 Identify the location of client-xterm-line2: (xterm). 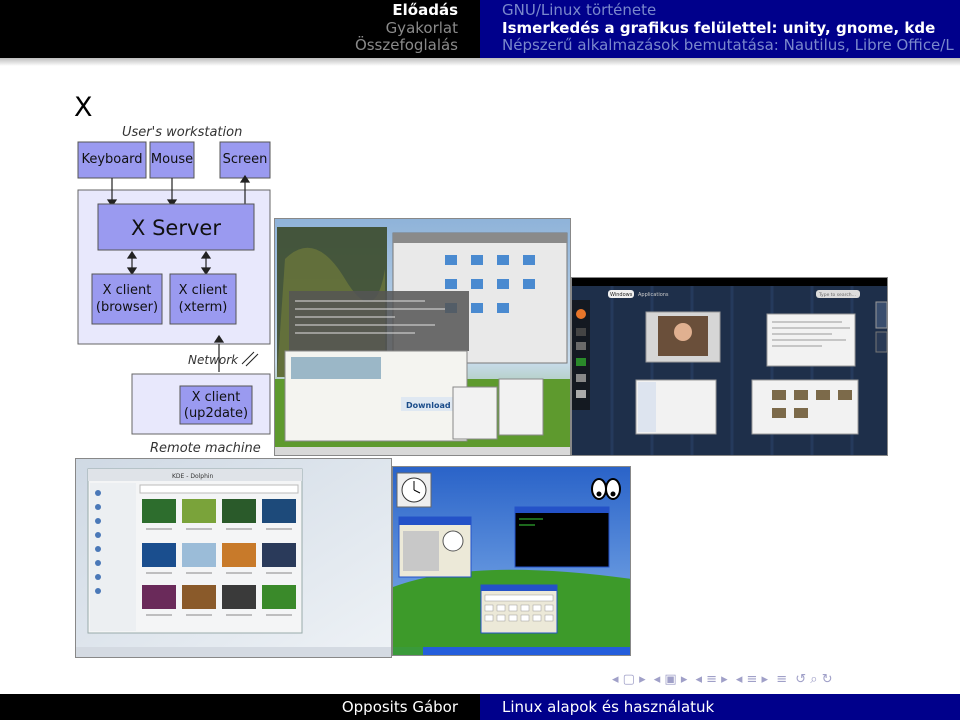
(203, 307).